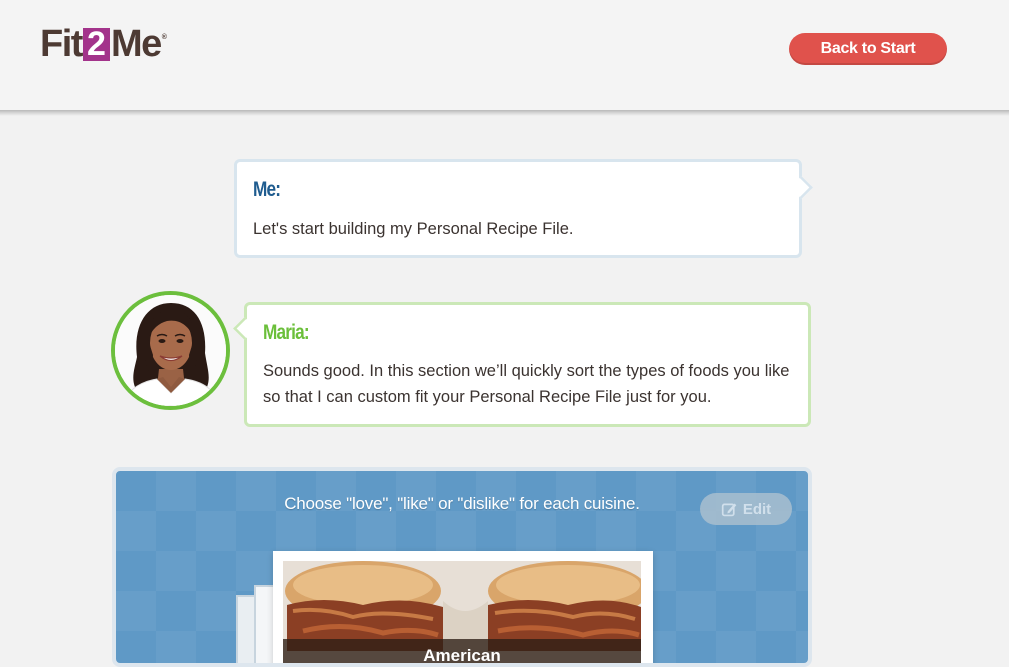 The width and height of the screenshot is (1009, 667). Describe the element at coordinates (463, 607) in the screenshot. I see `cuisine-card: American` at that location.